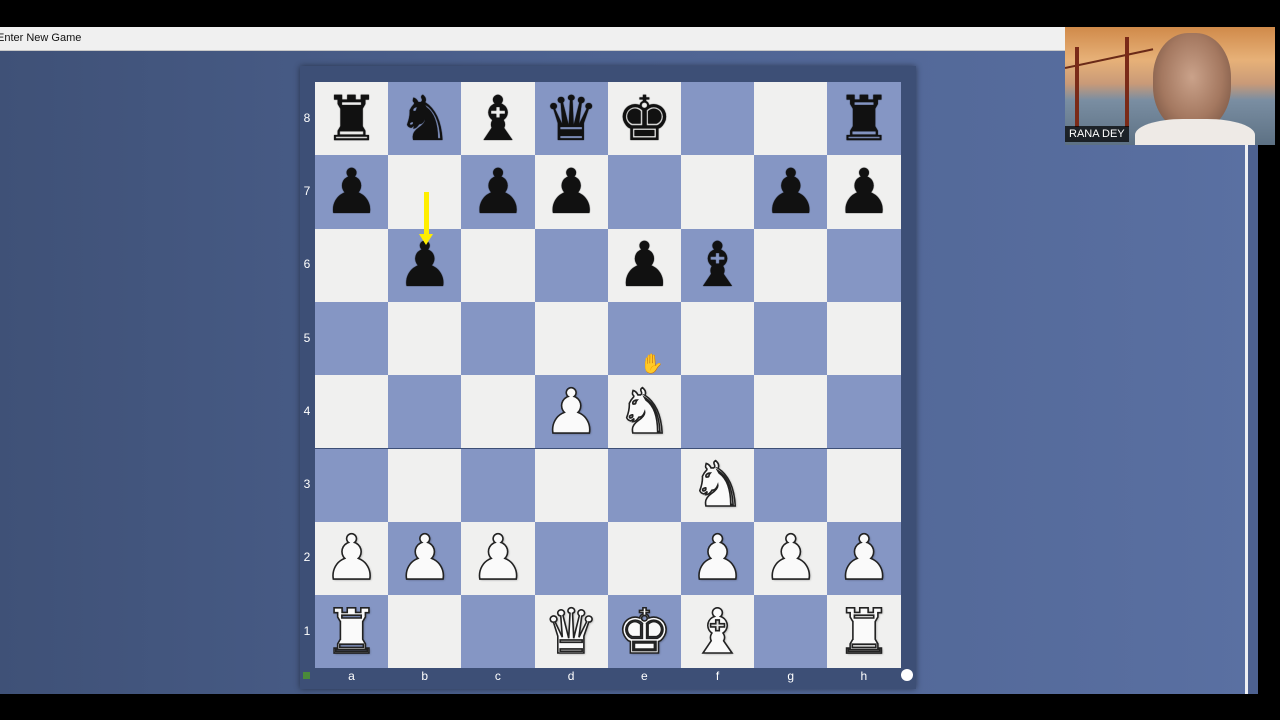 This screenshot has width=1280, height=720. What do you see at coordinates (41, 38) in the screenshot?
I see `window-title: Enter New Game` at bounding box center [41, 38].